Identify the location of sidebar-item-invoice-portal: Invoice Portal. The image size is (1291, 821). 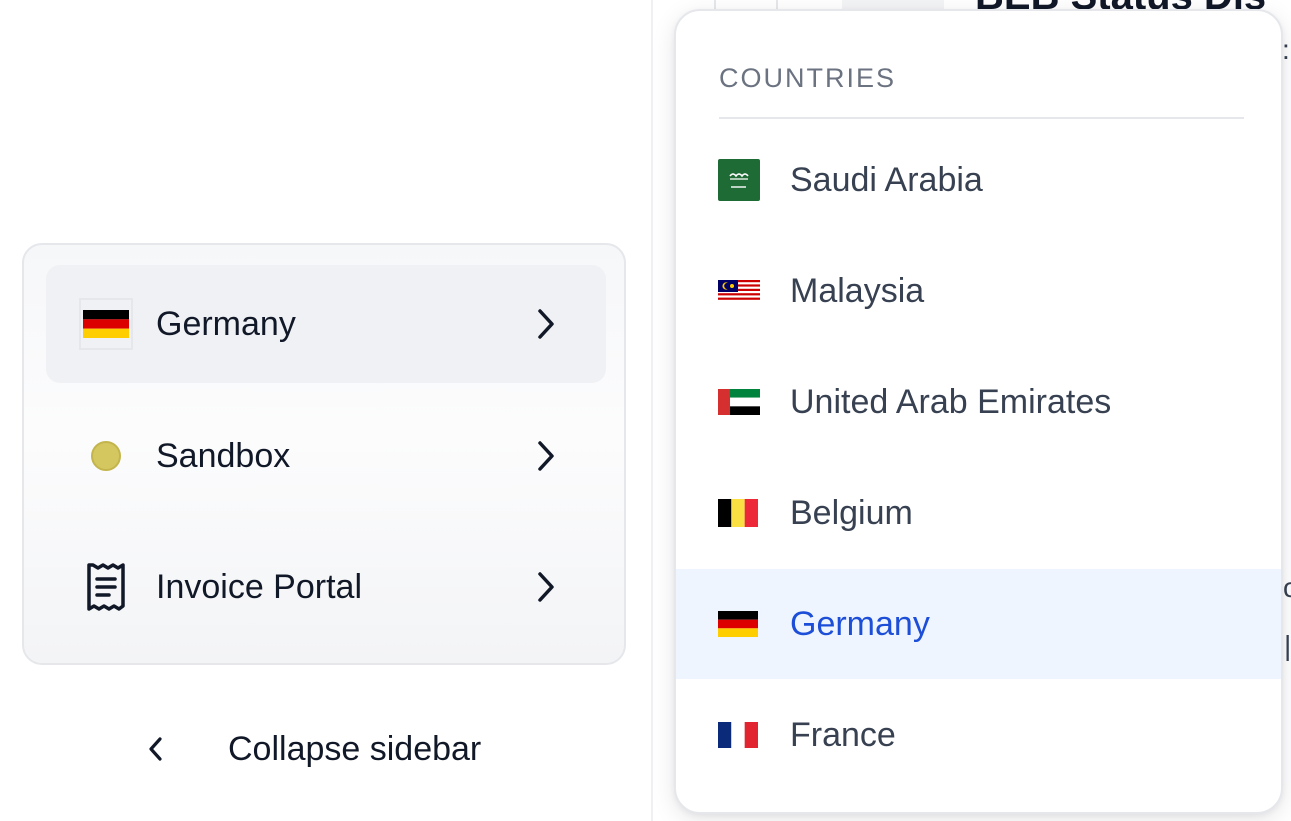
(326, 587).